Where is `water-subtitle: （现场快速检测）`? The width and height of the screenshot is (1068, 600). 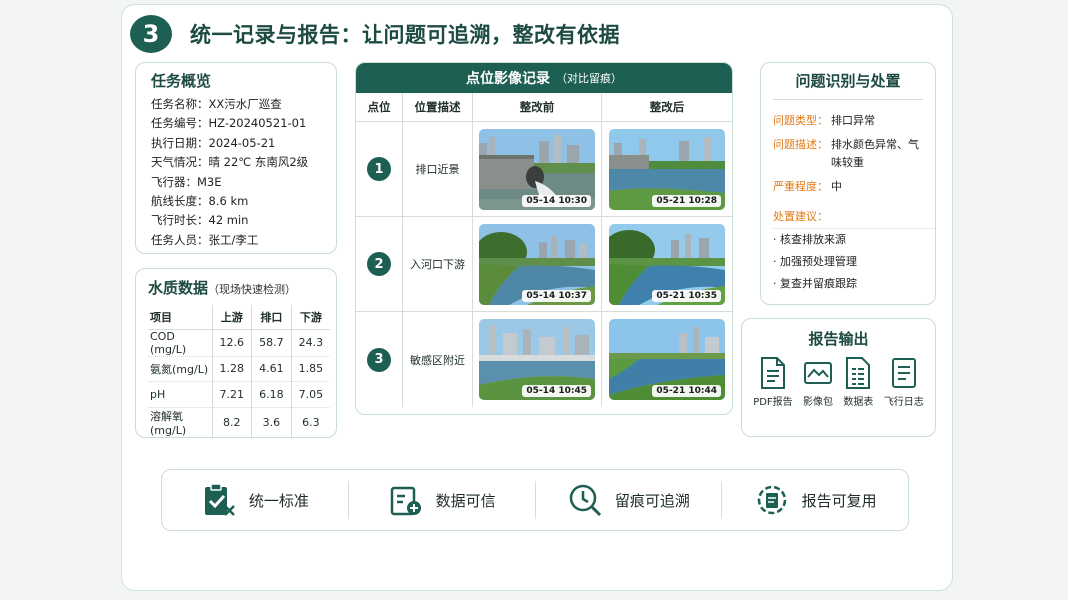
water-subtitle: （现场快速检测） is located at coordinates (252, 289).